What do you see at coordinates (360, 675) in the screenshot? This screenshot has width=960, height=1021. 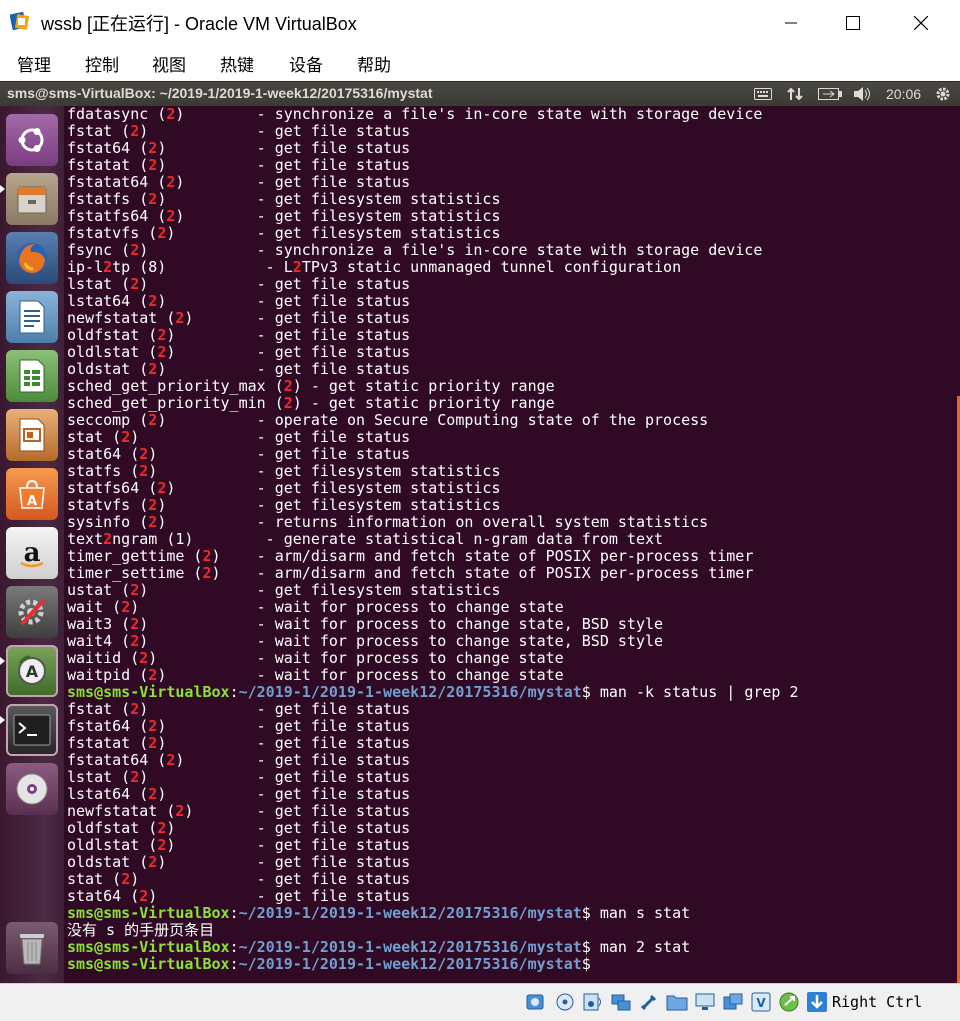 I see `terminal-text: ) - wait for process to change state` at bounding box center [360, 675].